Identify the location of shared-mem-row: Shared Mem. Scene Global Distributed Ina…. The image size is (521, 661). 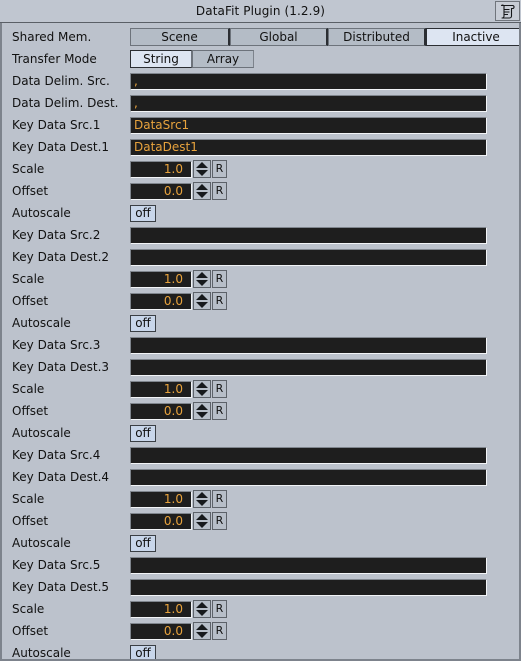
(260, 37).